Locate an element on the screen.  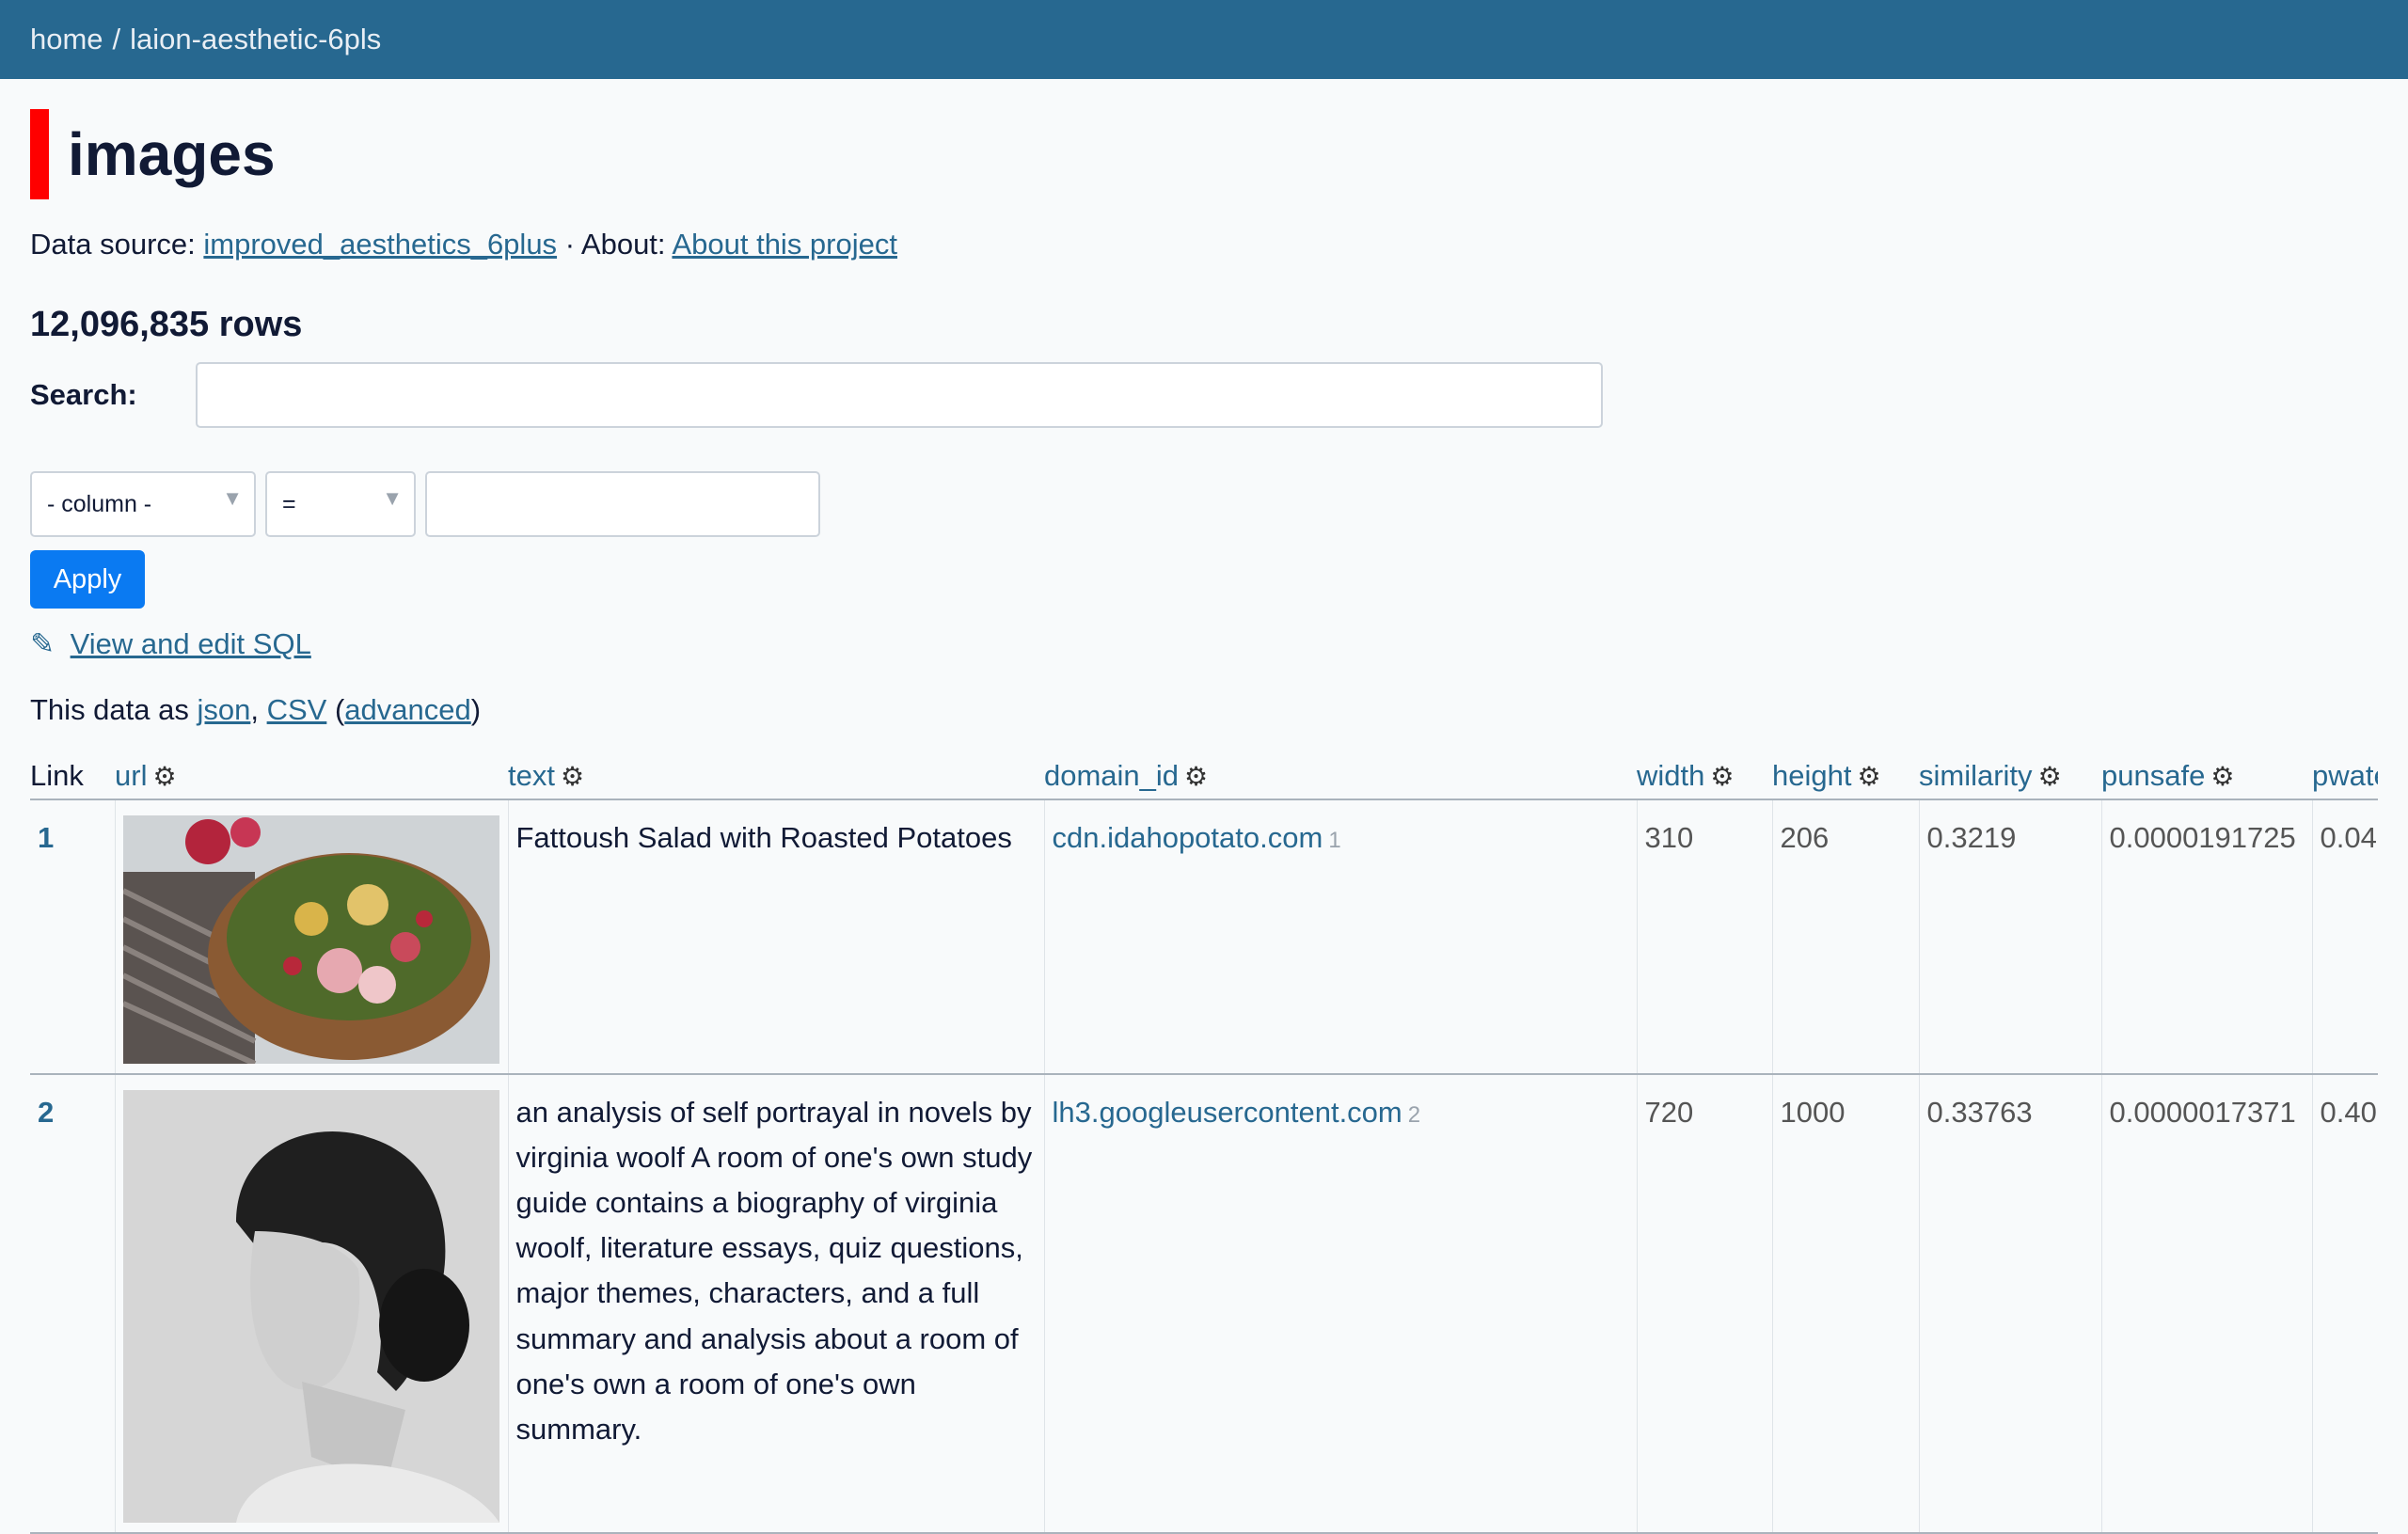
column-header-height: height ⚙ is located at coordinates (1846, 776).